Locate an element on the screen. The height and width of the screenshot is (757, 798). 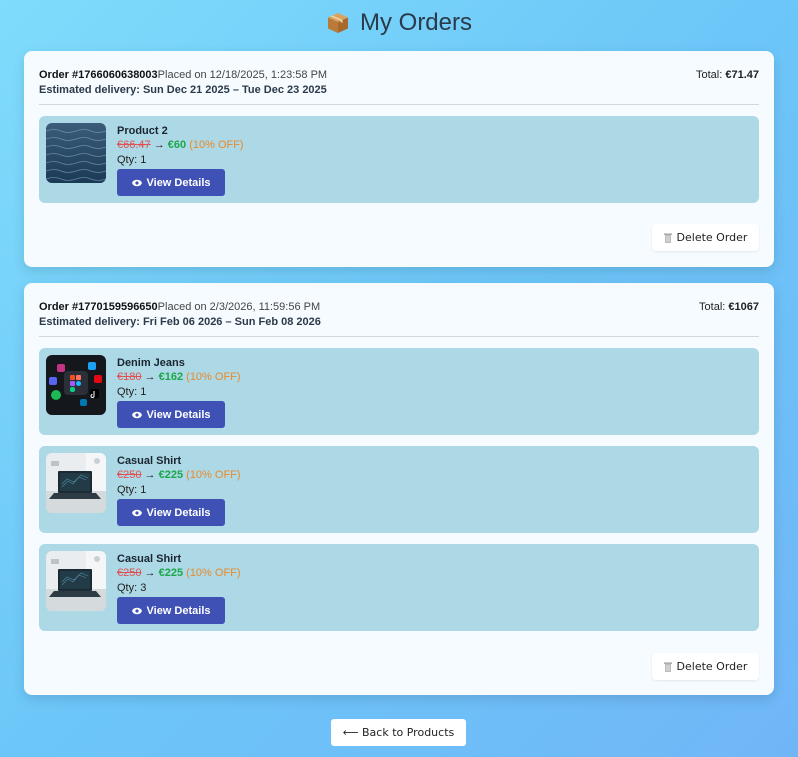
old-price: €180 is located at coordinates (129, 377).